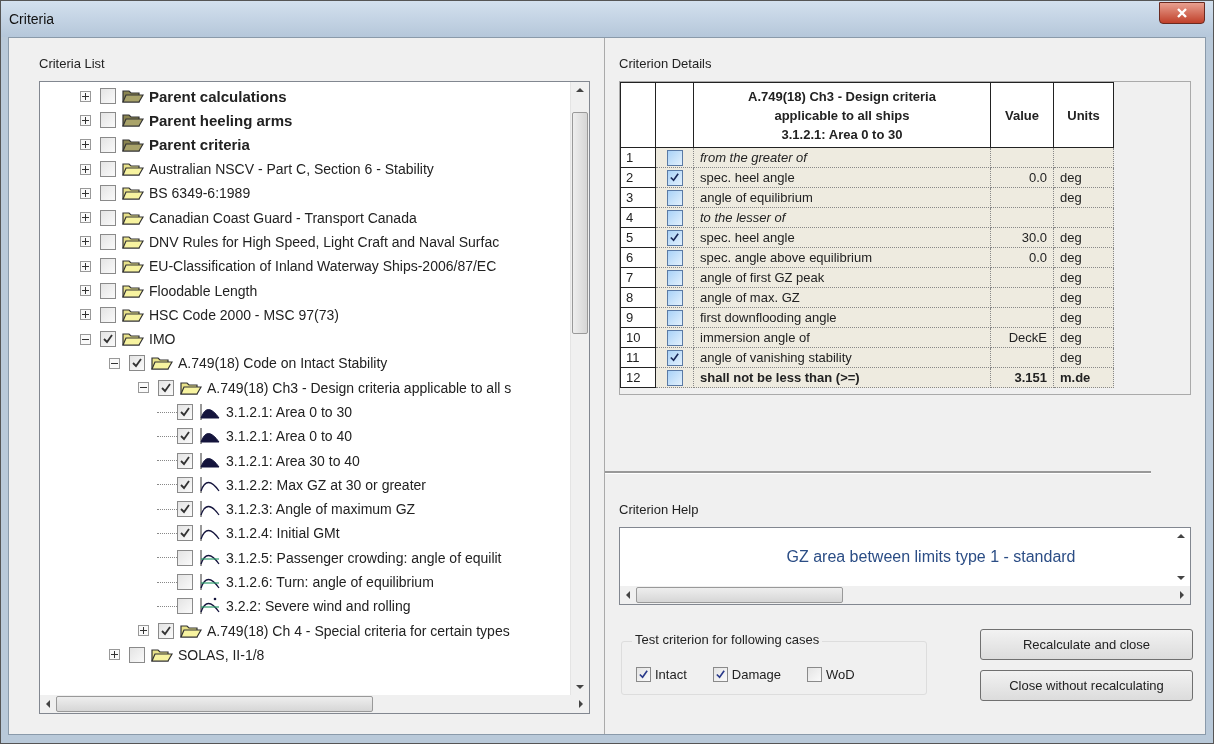  Describe the element at coordinates (203, 290) in the screenshot. I see `tree-item: Floodable Length` at that location.